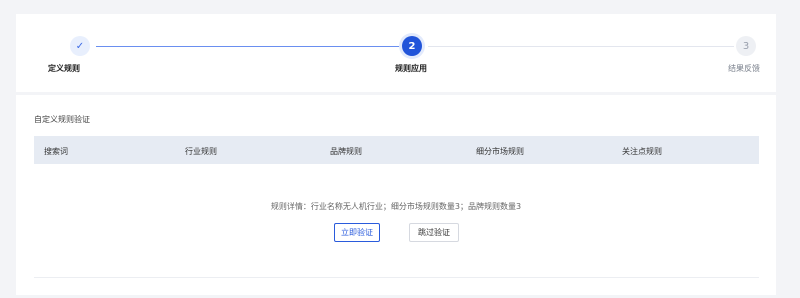 The width and height of the screenshot is (800, 298). I want to click on column-header-segment-rule: 细分市场规则, so click(500, 151).